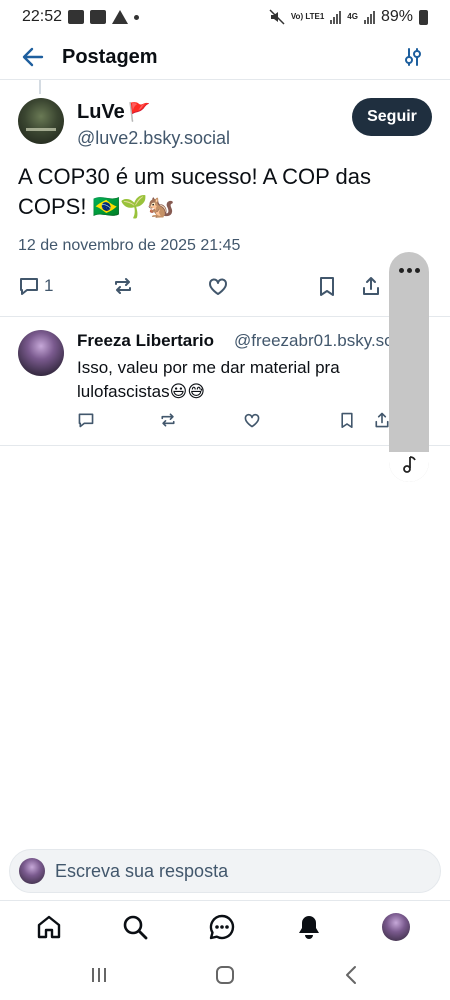 Image resolution: width=450 pixels, height=1000 pixels. I want to click on warning-icon, so click(120, 17).